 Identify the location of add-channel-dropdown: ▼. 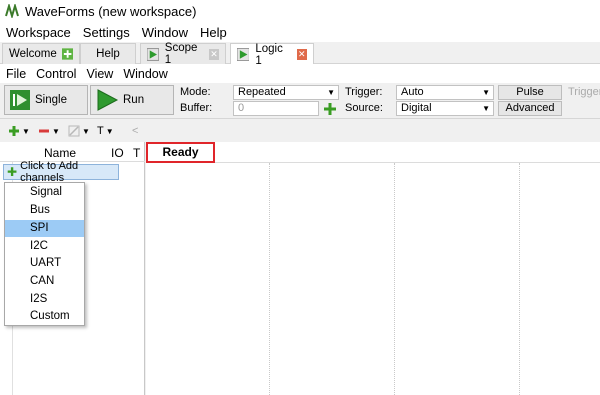
(19, 131).